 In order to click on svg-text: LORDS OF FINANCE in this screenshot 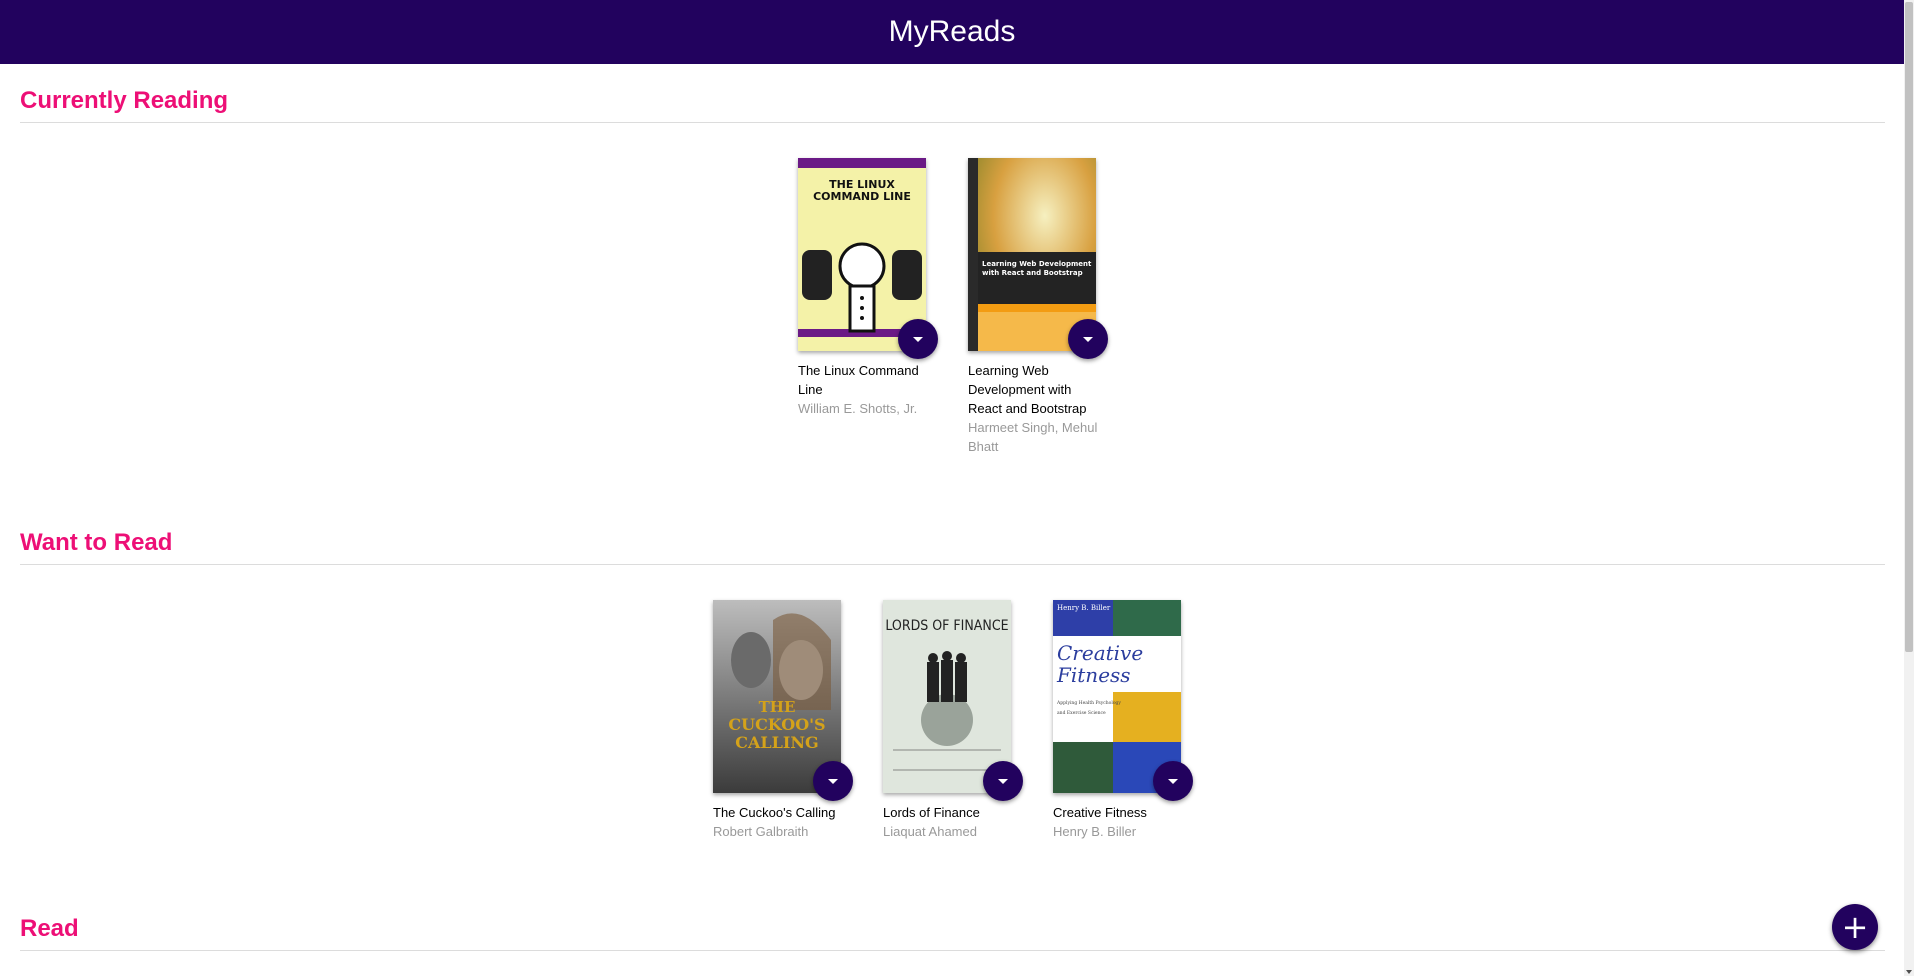, I will do `click(946, 626)`.